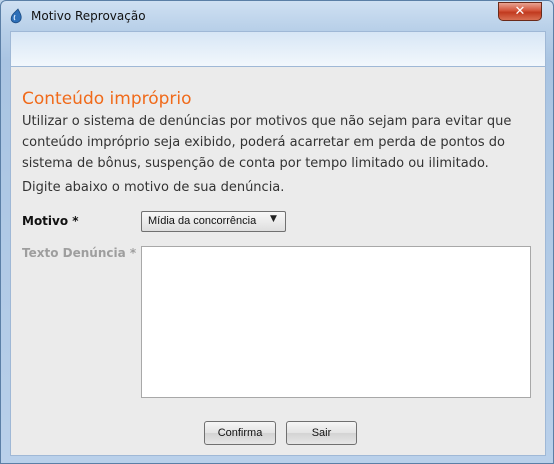 This screenshot has height=464, width=554. Describe the element at coordinates (240, 433) in the screenshot. I see `confirm-button: Confirma` at that location.